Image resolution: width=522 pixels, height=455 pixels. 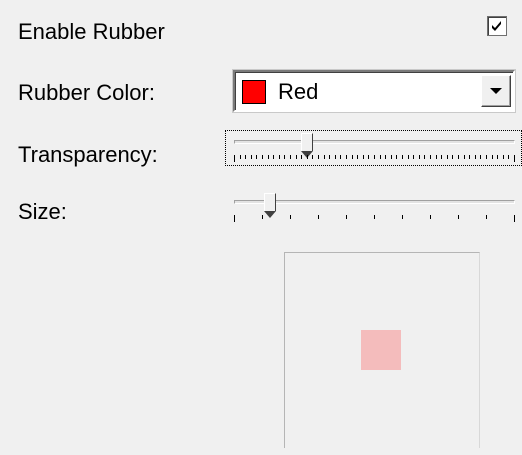 What do you see at coordinates (374, 91) in the screenshot?
I see `rubber-color-select: Red` at bounding box center [374, 91].